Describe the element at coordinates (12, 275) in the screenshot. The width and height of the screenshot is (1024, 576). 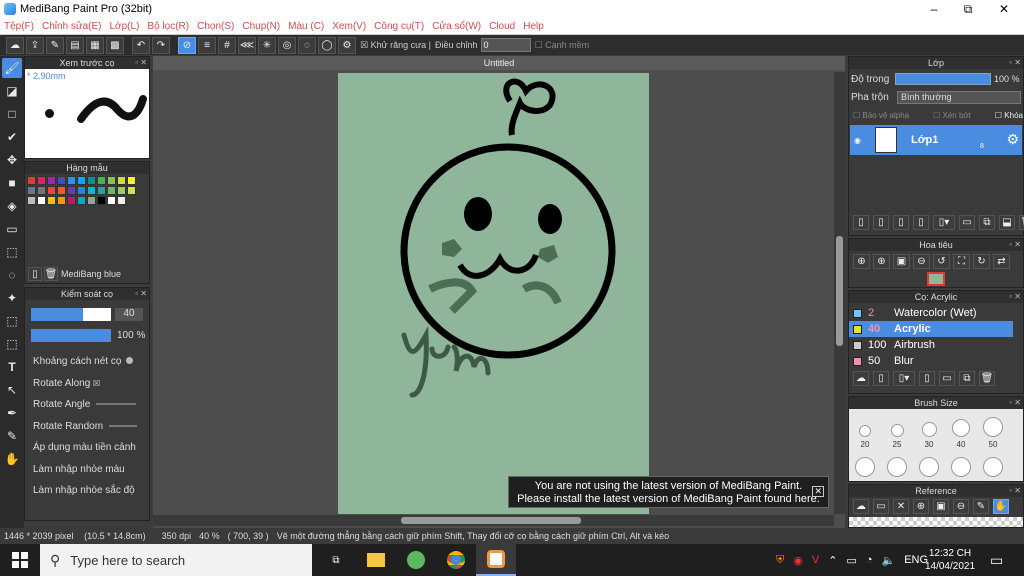
I see `lasso-tool-icon: ◌` at that location.